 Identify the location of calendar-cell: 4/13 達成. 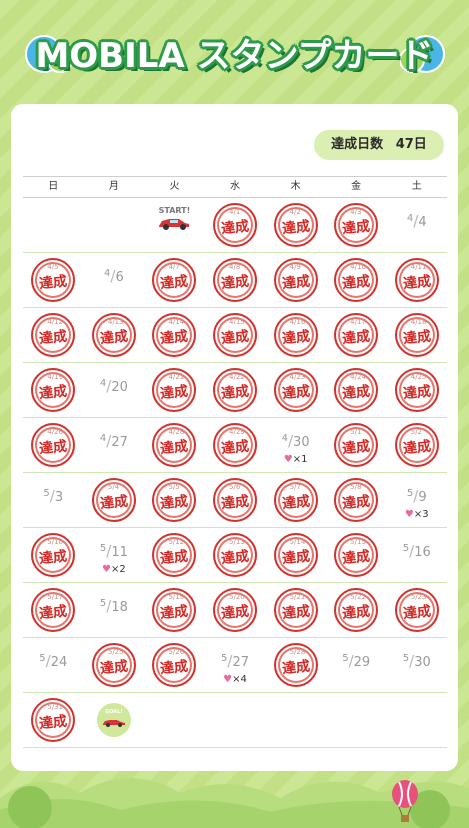
(114, 335).